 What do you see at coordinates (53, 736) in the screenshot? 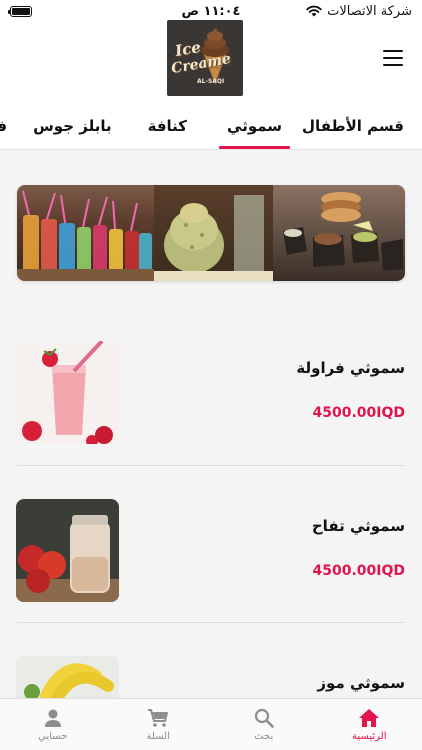
I see `nav-label: حسابي` at bounding box center [53, 736].